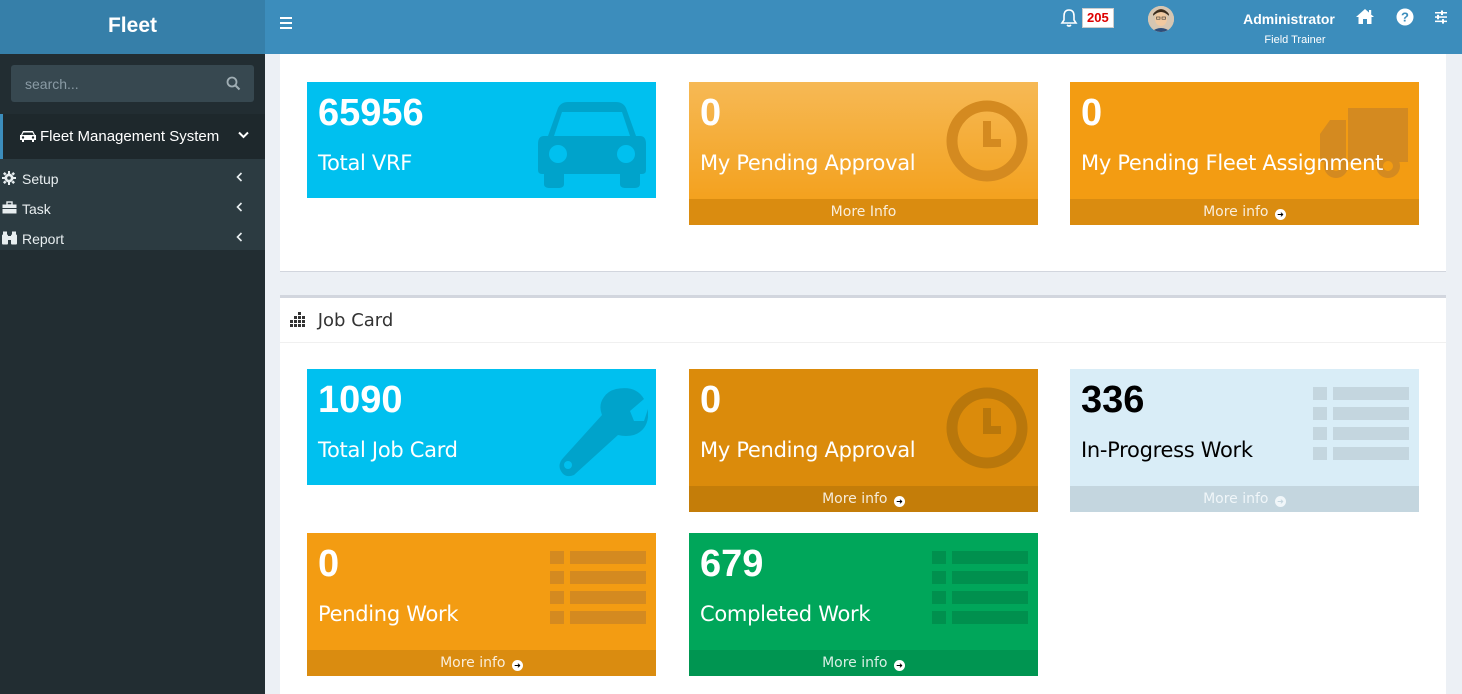 The width and height of the screenshot is (1462, 694). Describe the element at coordinates (9, 178) in the screenshot. I see `gear-icon` at that location.